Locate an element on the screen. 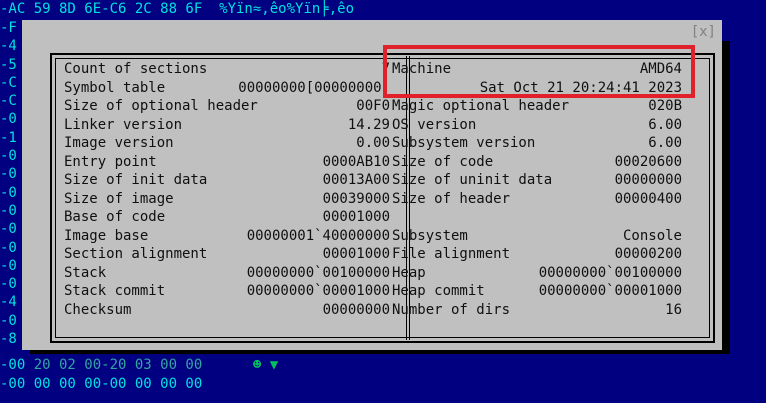 This screenshot has height=403, width=766. left-row: Stack 00000000`00100000 is located at coordinates (227, 273).